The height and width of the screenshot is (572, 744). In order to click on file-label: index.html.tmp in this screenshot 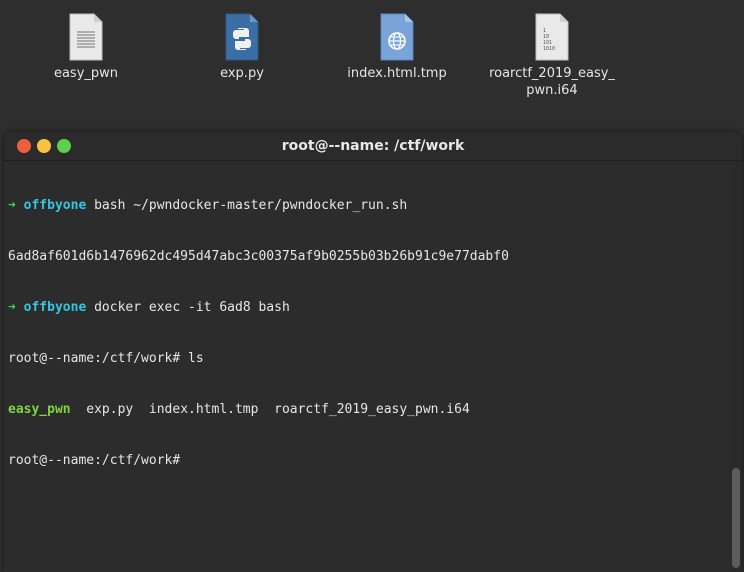, I will do `click(397, 73)`.